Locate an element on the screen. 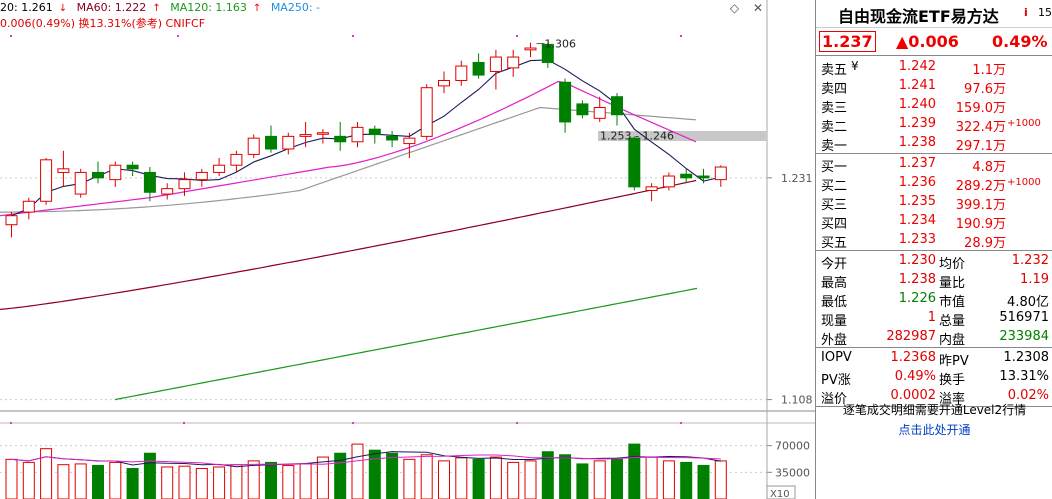 This screenshot has height=499, width=1052. level2-open-link: 点击此处开通 is located at coordinates (934, 429).